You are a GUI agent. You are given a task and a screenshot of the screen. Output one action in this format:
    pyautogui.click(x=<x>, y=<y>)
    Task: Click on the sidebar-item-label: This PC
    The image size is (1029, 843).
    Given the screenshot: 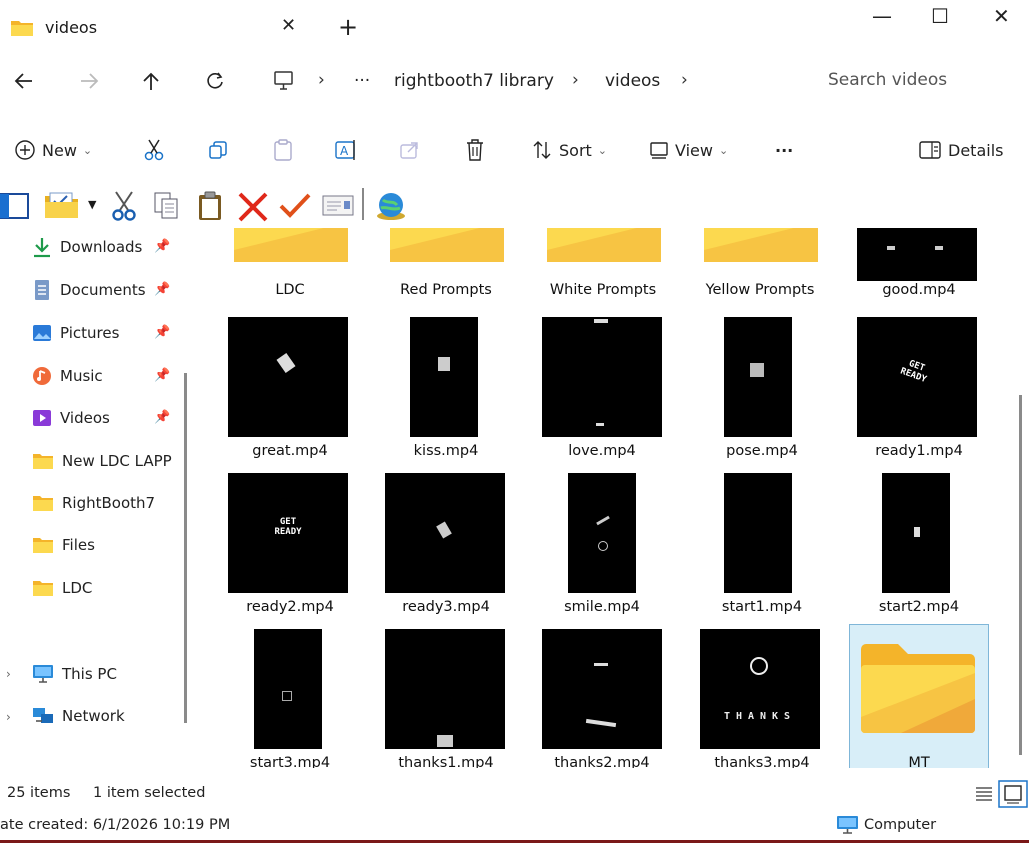 What is the action you would take?
    pyautogui.click(x=89, y=674)
    